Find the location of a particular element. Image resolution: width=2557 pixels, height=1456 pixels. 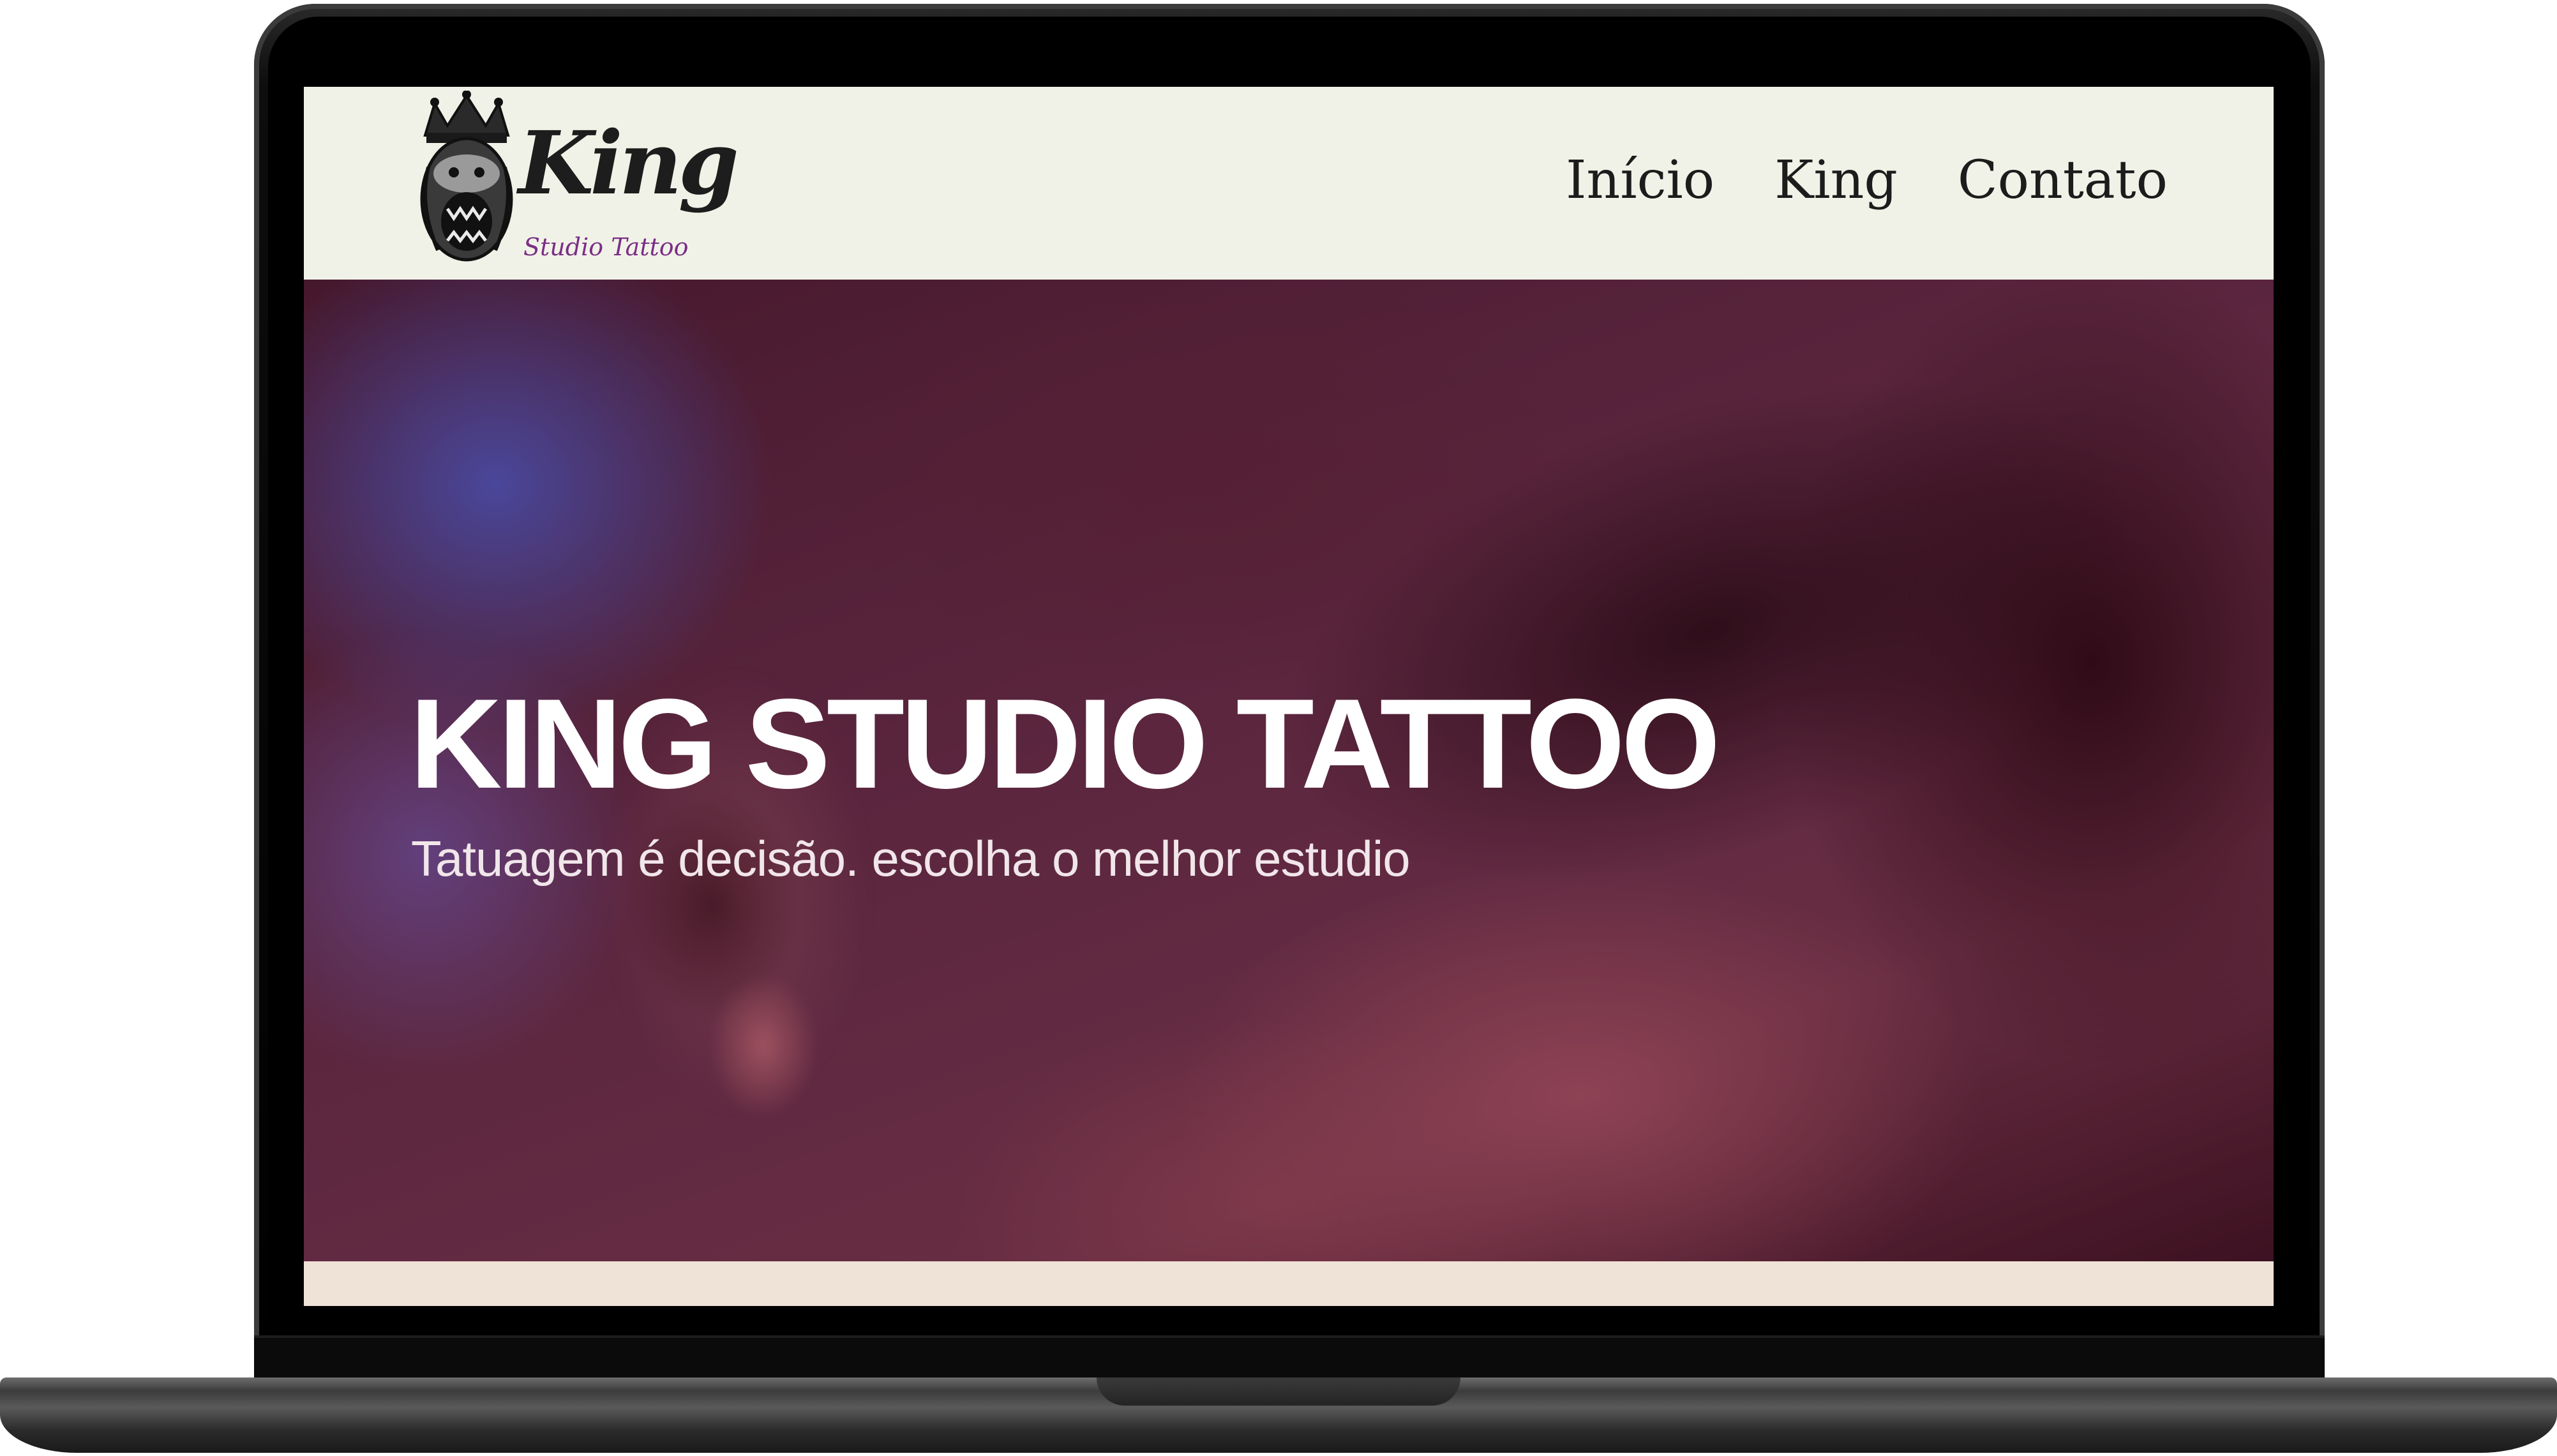

logo-wordmark: King is located at coordinates (628, 163).